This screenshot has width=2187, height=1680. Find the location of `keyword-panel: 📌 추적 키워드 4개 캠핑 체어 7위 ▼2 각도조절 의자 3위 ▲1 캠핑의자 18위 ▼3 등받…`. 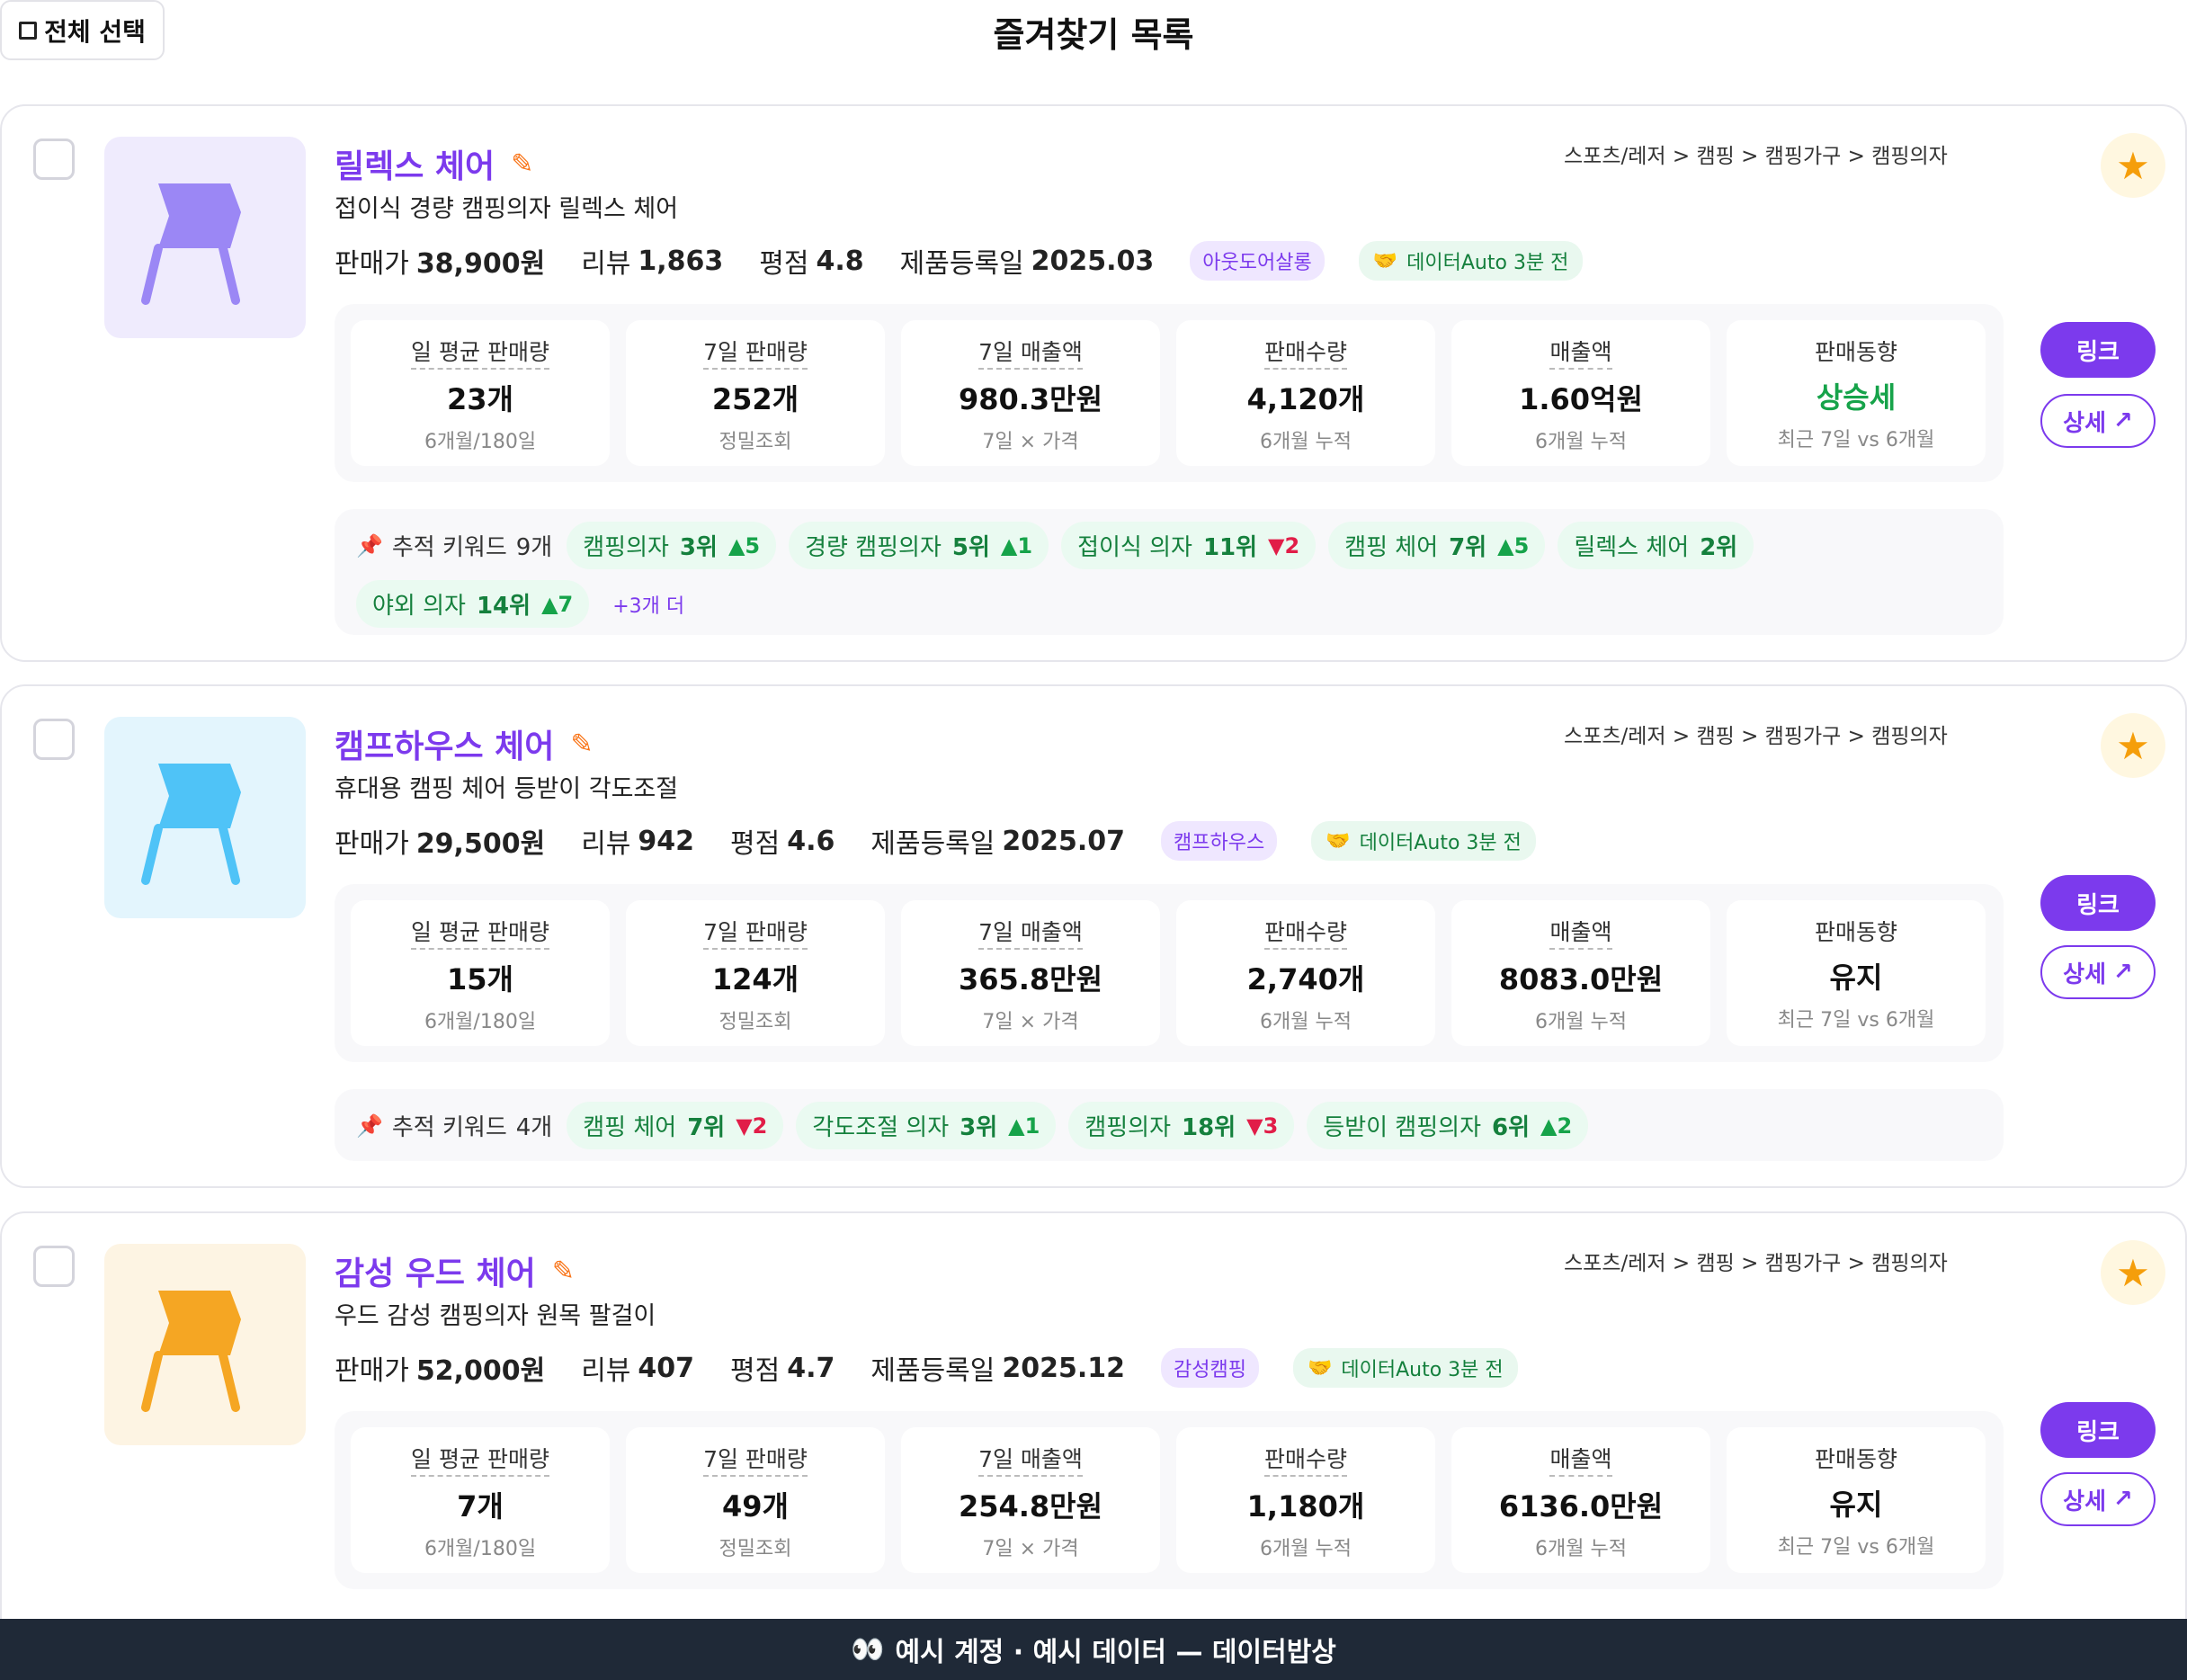

keyword-panel: 📌 추적 키워드 4개 캠핑 체어 7위 ▼2 각도조절 의자 3위 ▲1 캠핑의자 18위 ▼3 등받… is located at coordinates (1170, 1125).